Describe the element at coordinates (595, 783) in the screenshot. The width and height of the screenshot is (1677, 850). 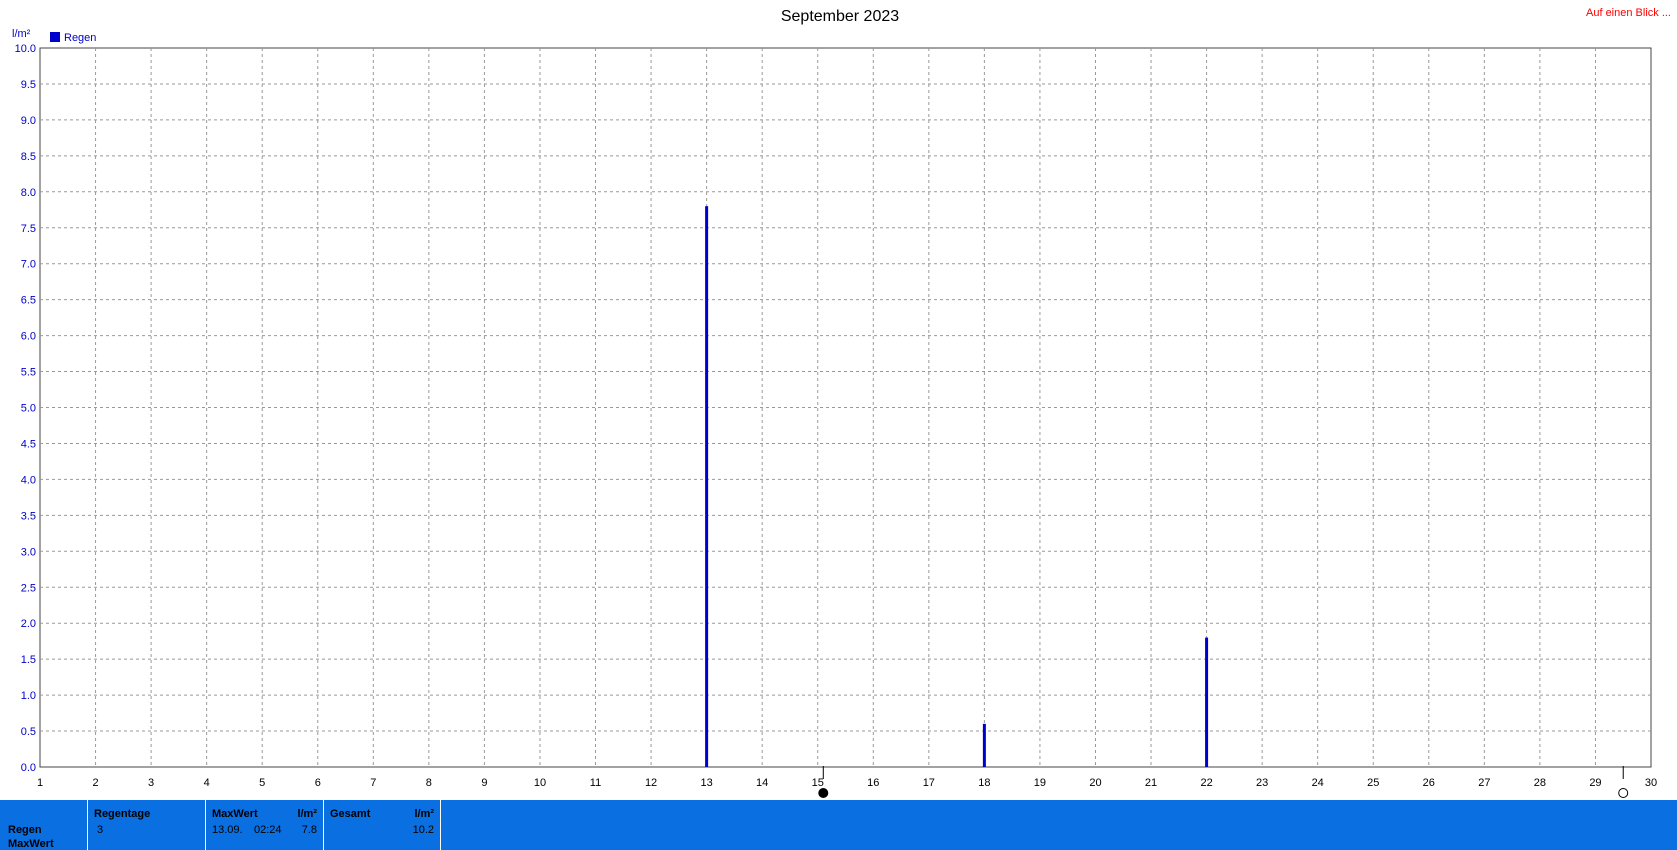
I see `x-tick-label: 11` at that location.